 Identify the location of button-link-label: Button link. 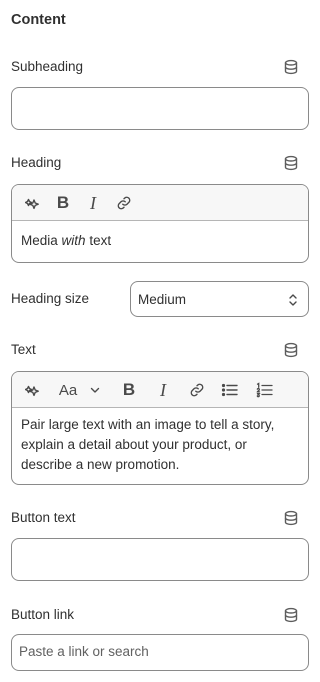
(43, 614).